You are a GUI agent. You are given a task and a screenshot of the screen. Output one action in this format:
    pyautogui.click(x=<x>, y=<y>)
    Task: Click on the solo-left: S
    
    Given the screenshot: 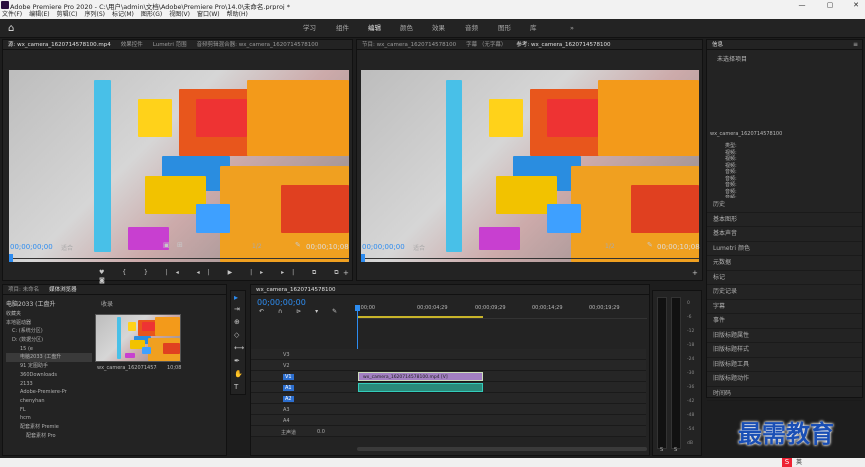 What is the action you would take?
    pyautogui.click(x=661, y=450)
    